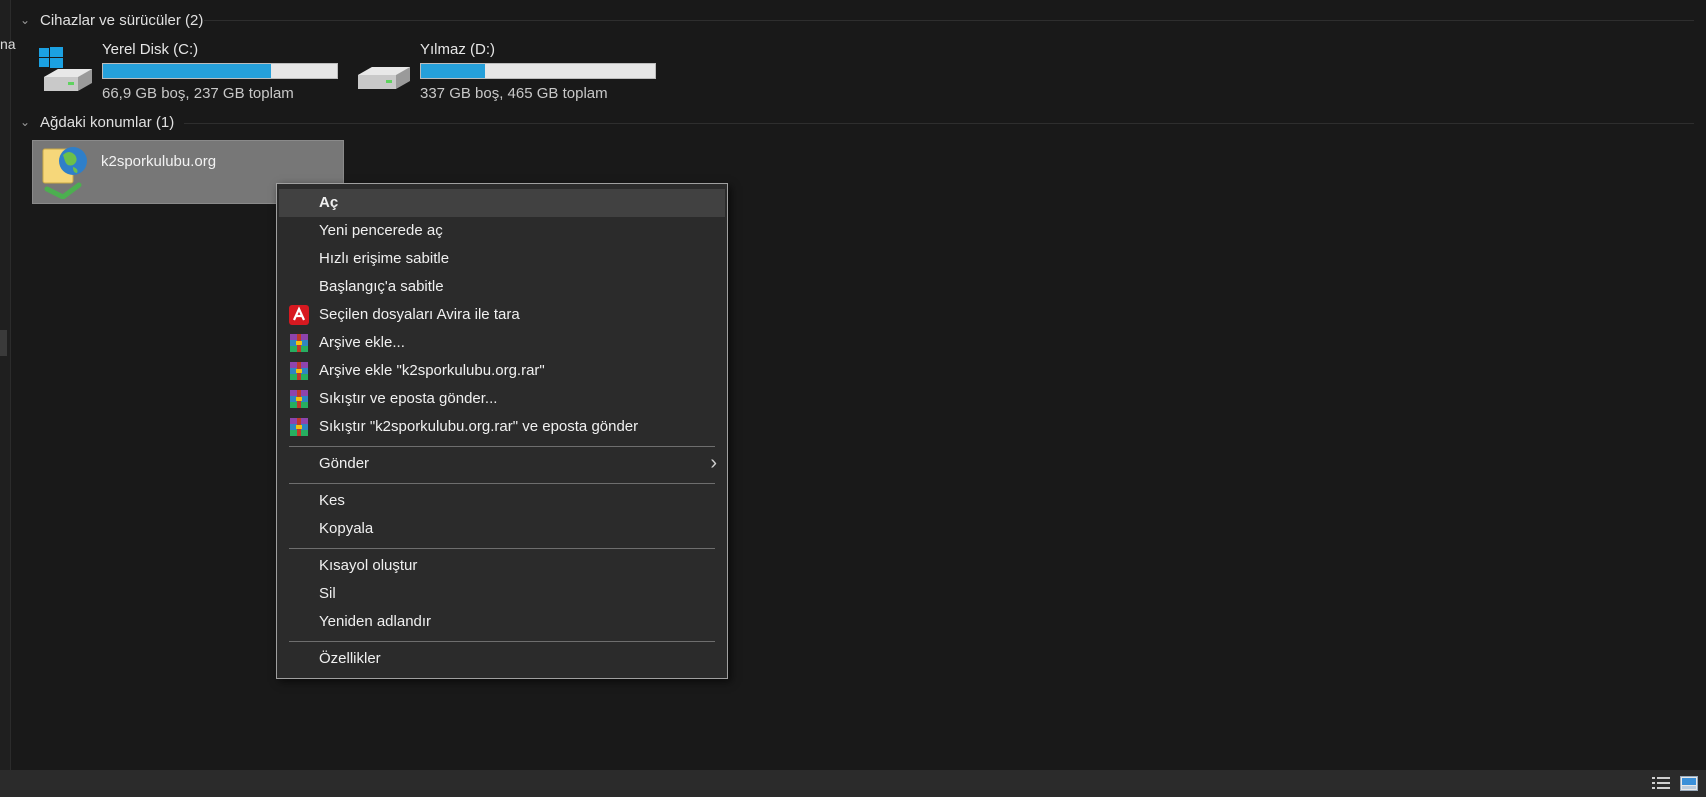 The image size is (1706, 797). What do you see at coordinates (502, 566) in the screenshot?
I see `menu-item-create-shortcut: Kısayol oluştur` at bounding box center [502, 566].